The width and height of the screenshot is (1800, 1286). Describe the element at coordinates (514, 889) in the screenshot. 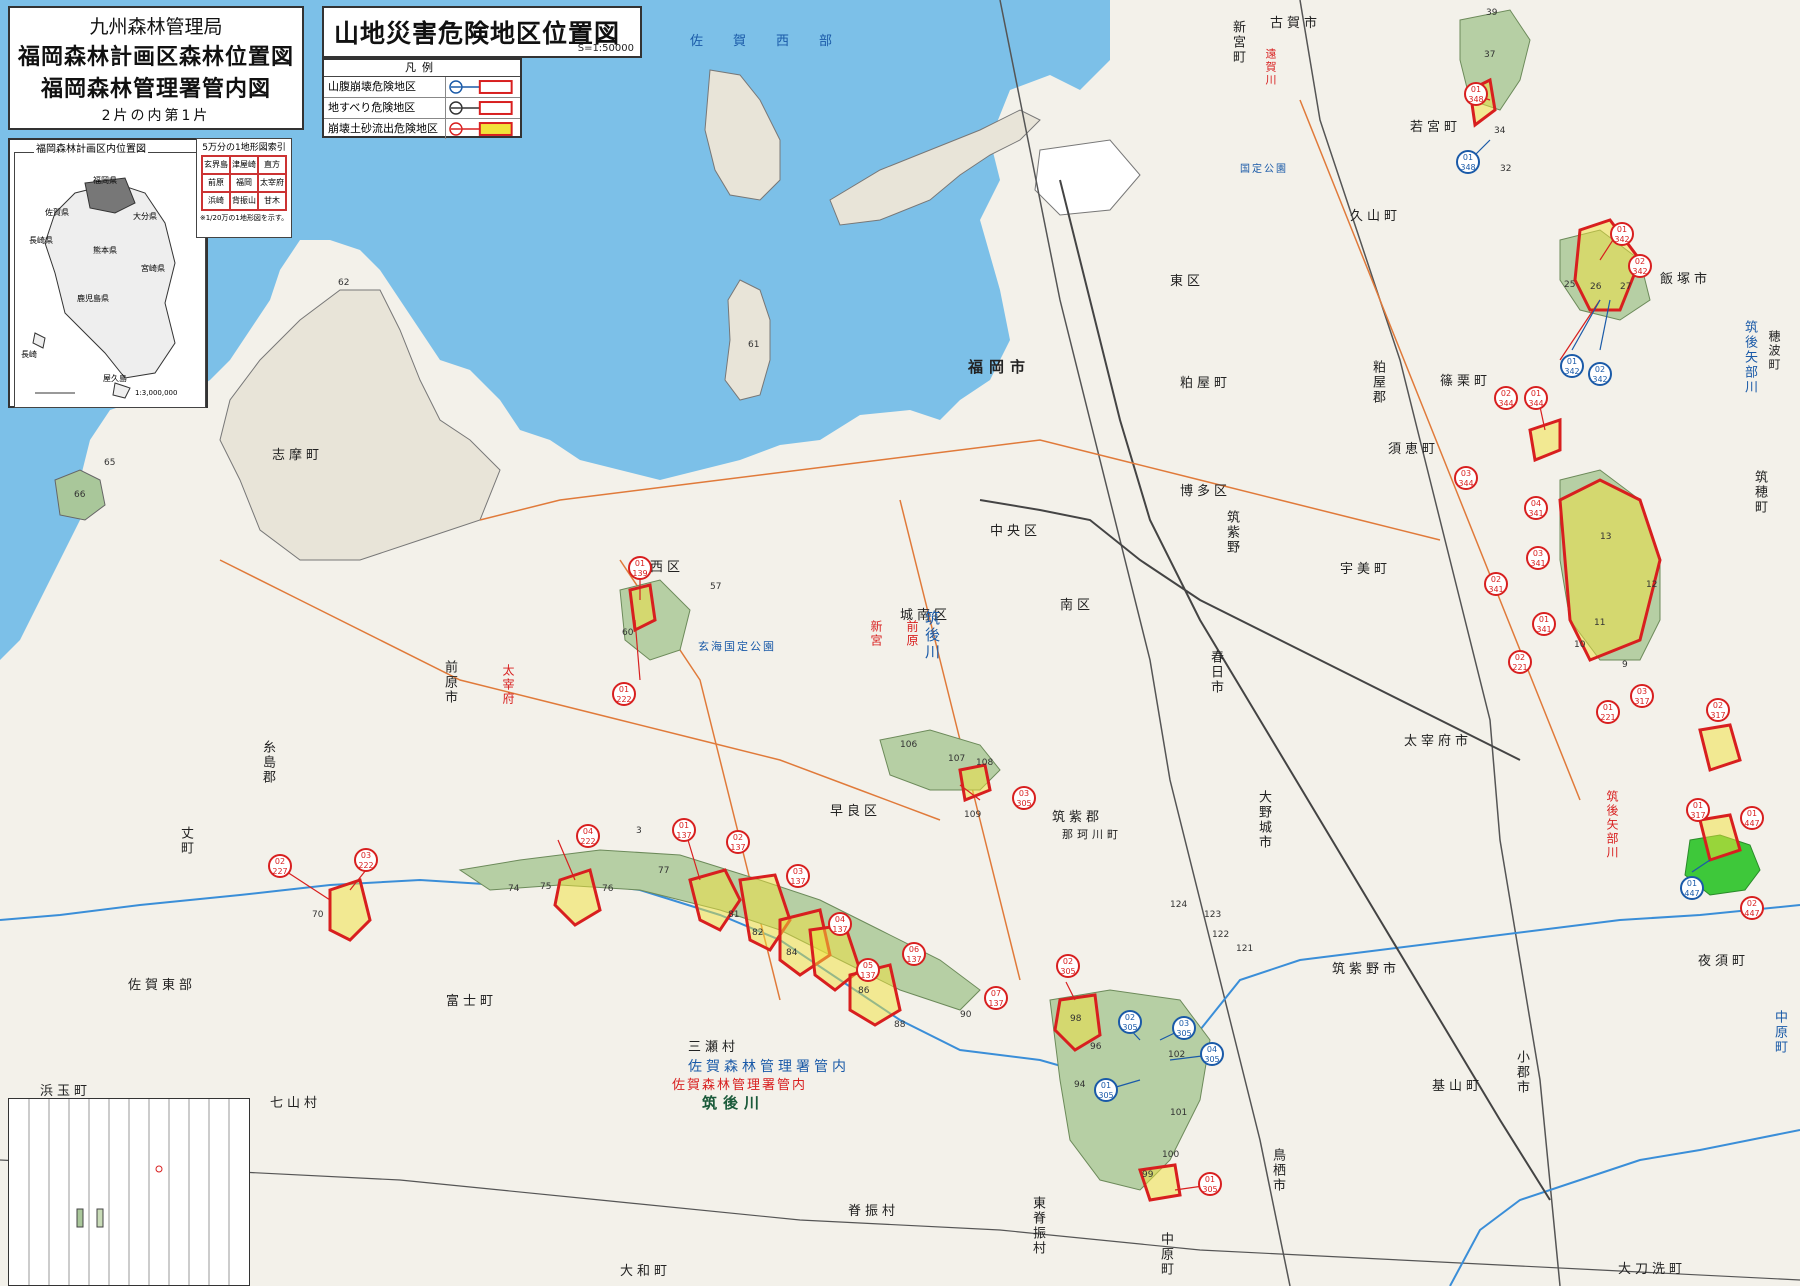

I see `compartment-number: 74` at that location.